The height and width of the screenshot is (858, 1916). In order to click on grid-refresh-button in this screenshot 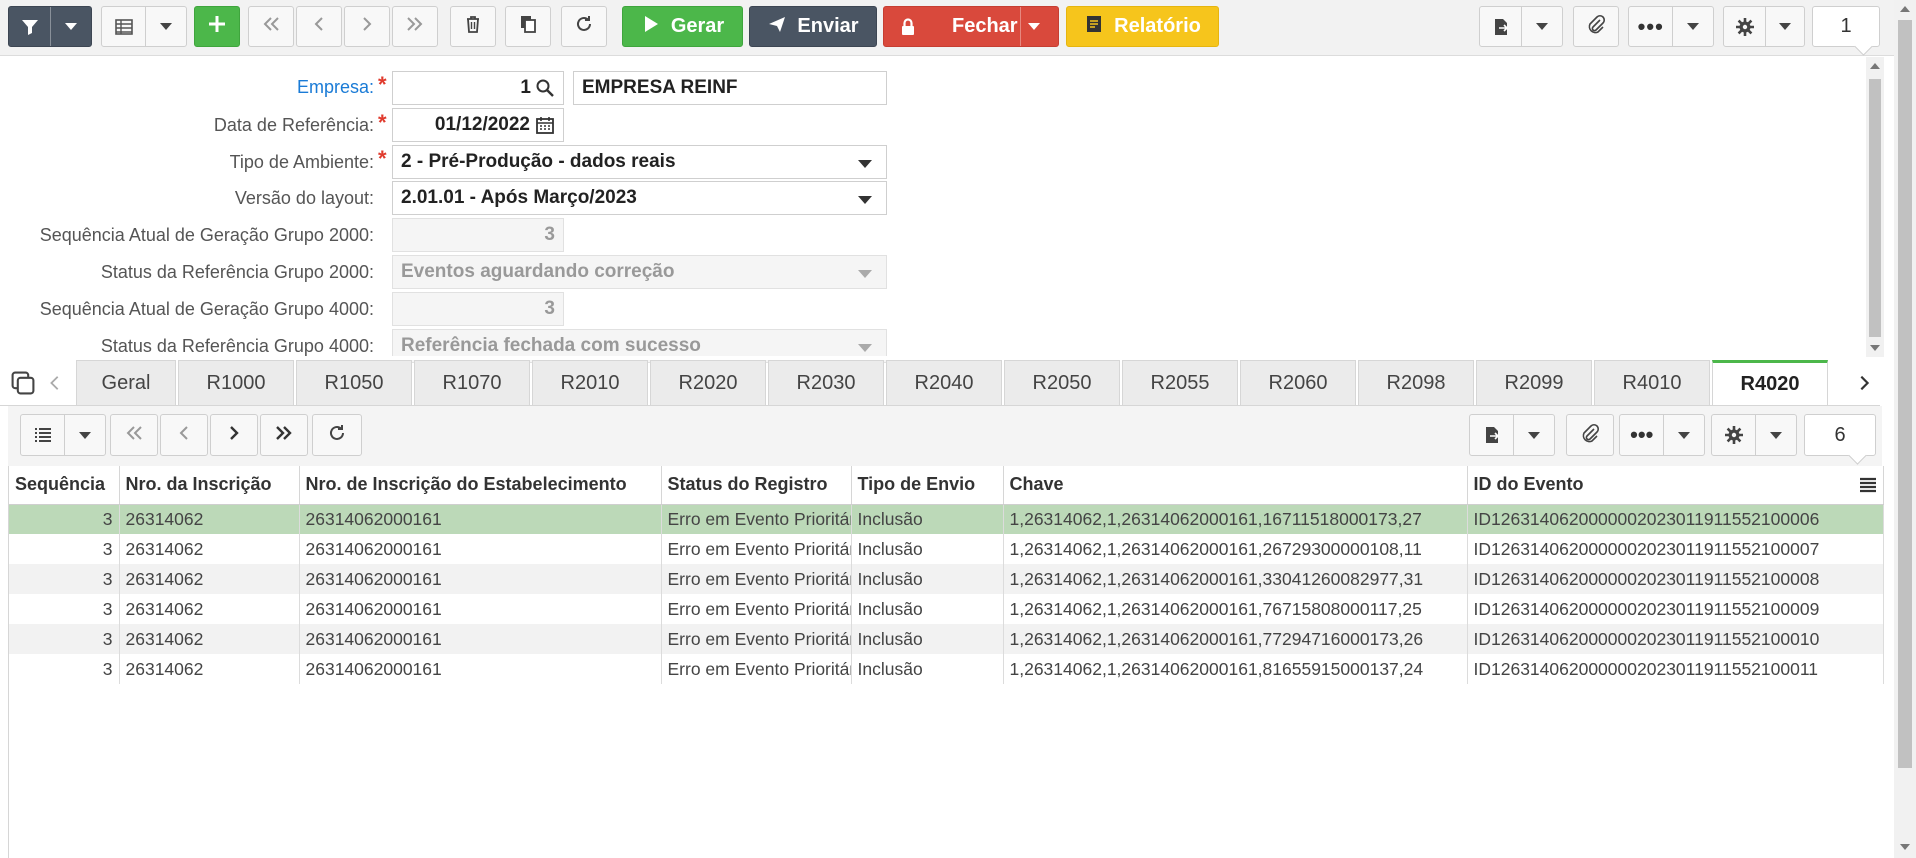, I will do `click(337, 435)`.